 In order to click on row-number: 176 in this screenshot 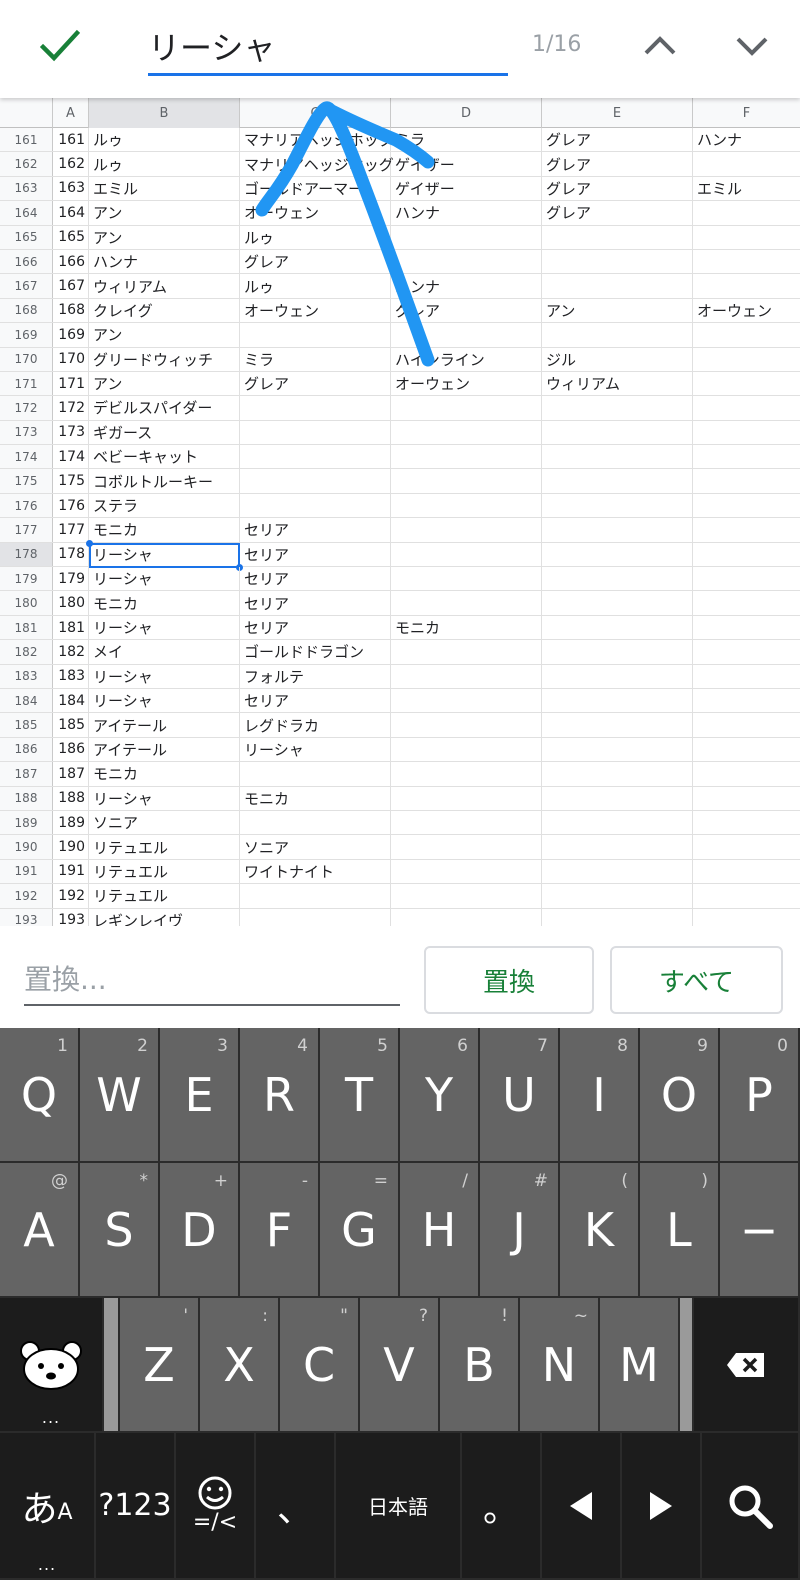, I will do `click(26, 505)`.